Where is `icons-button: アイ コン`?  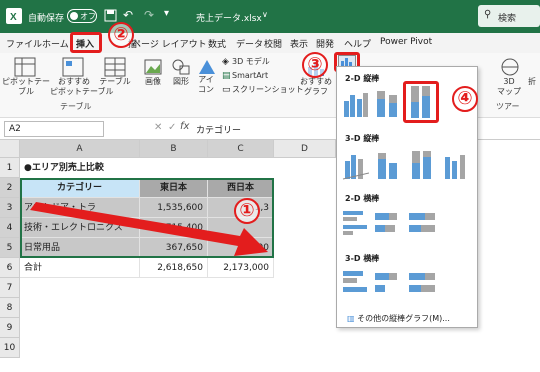 icons-button: アイ コン is located at coordinates (206, 85).